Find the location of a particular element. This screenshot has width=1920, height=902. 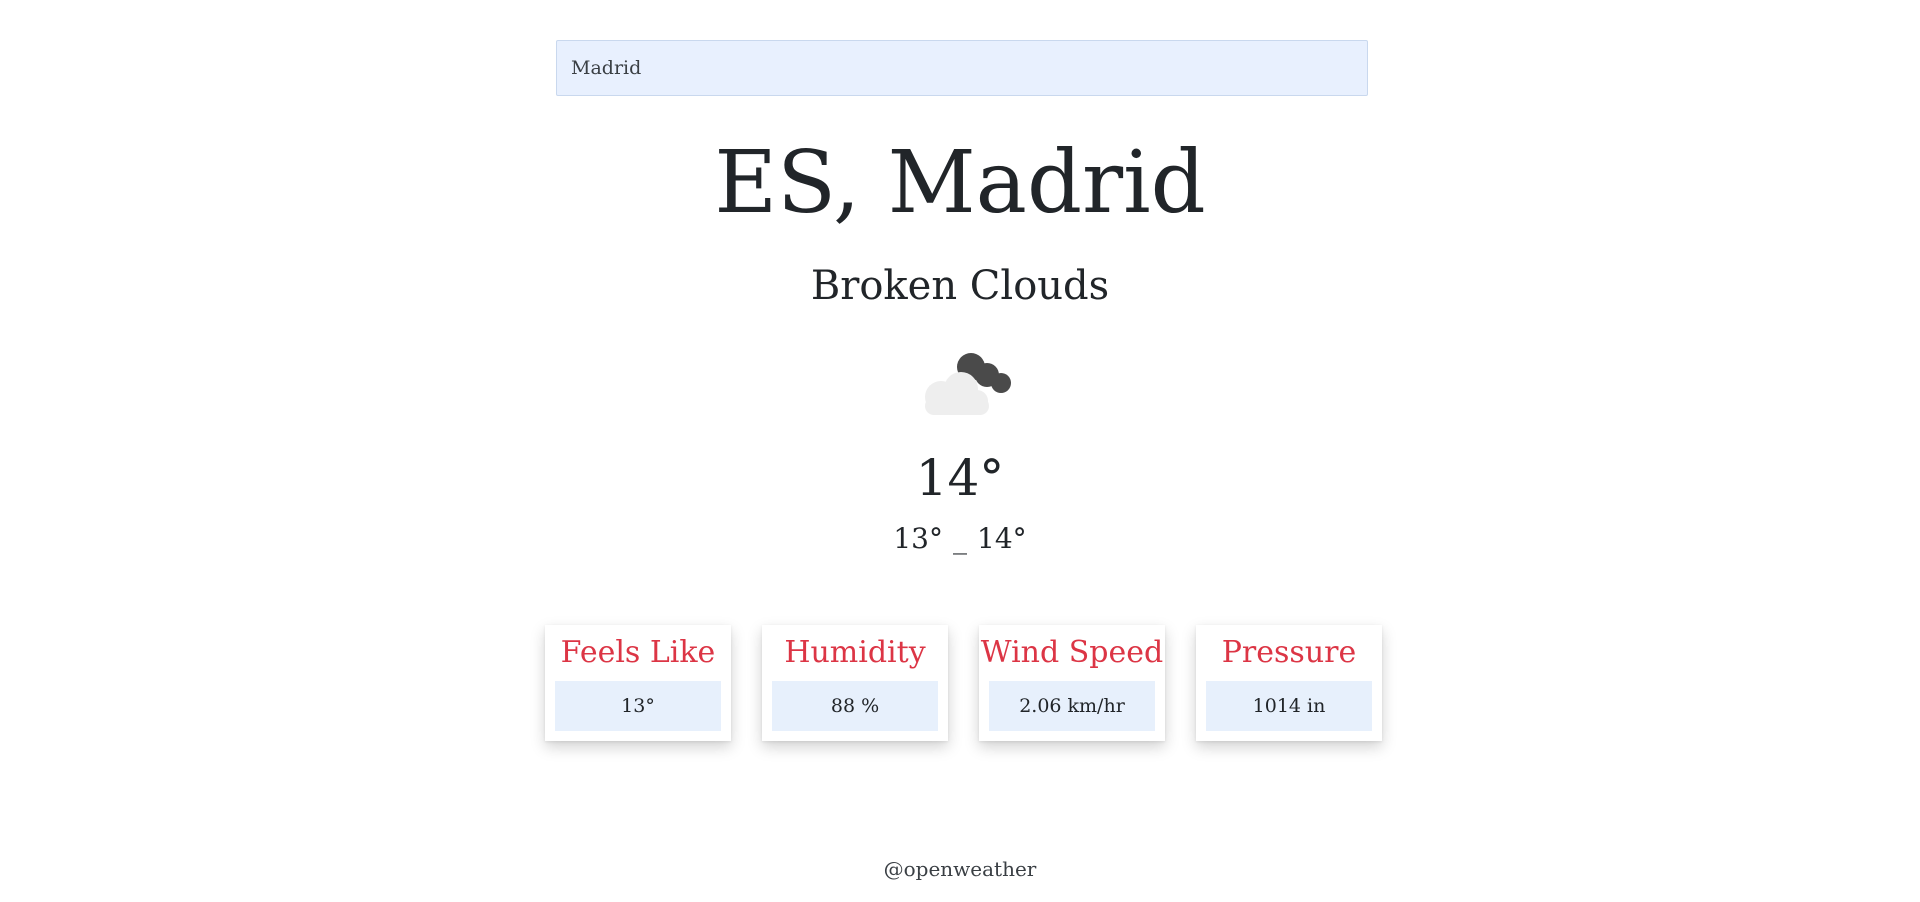

pressure-card: Pressure 1014 in is located at coordinates (1289, 683).